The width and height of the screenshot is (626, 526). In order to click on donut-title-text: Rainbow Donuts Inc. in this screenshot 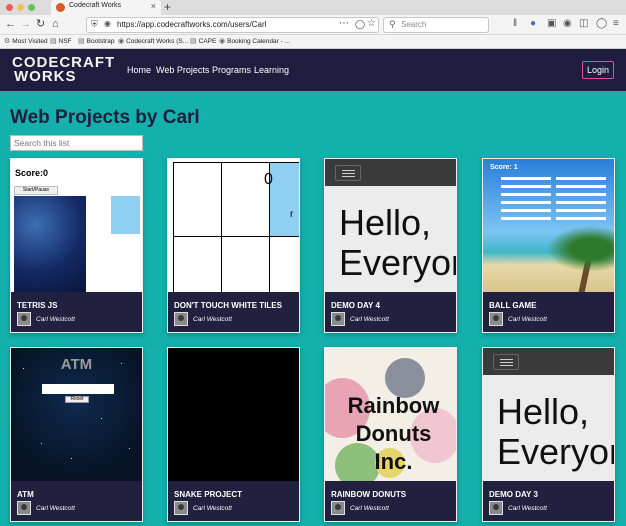, I will do `click(393, 434)`.